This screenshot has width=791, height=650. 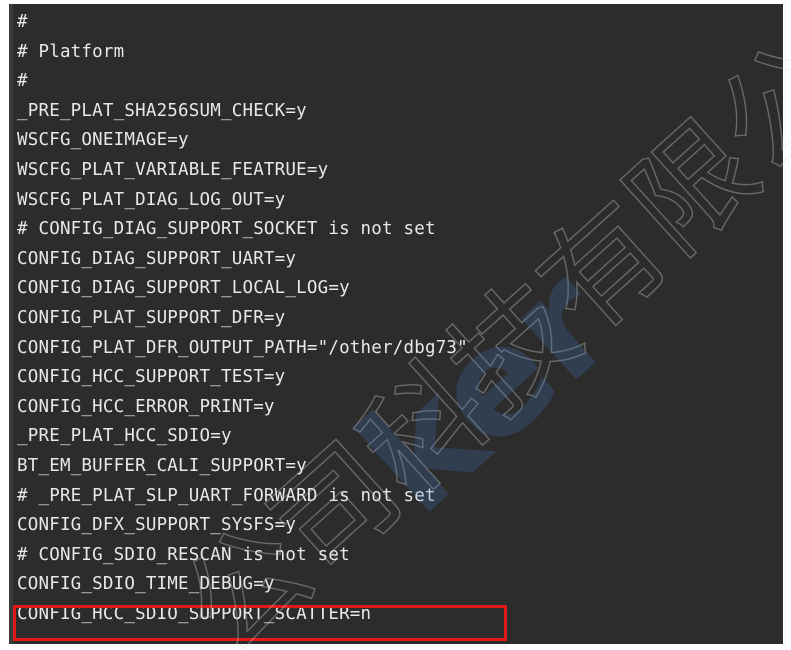 What do you see at coordinates (146, 406) in the screenshot?
I see `code-line: CONFIG_HCC_ERROR_PRINT=y` at bounding box center [146, 406].